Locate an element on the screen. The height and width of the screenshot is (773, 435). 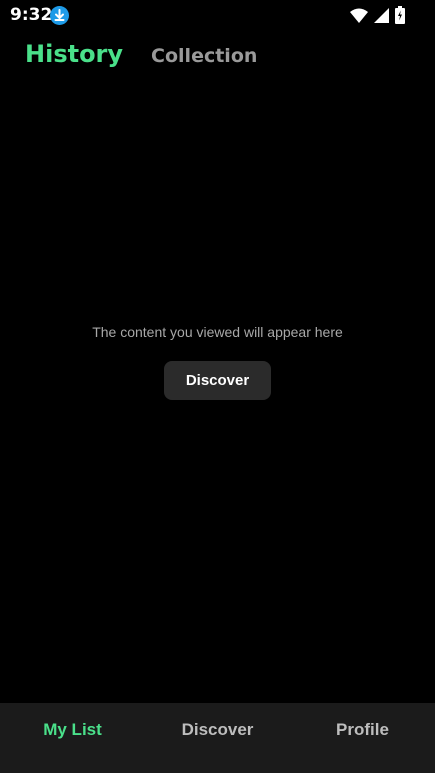
empty-state-message: The content you viewed will appear here is located at coordinates (217, 332).